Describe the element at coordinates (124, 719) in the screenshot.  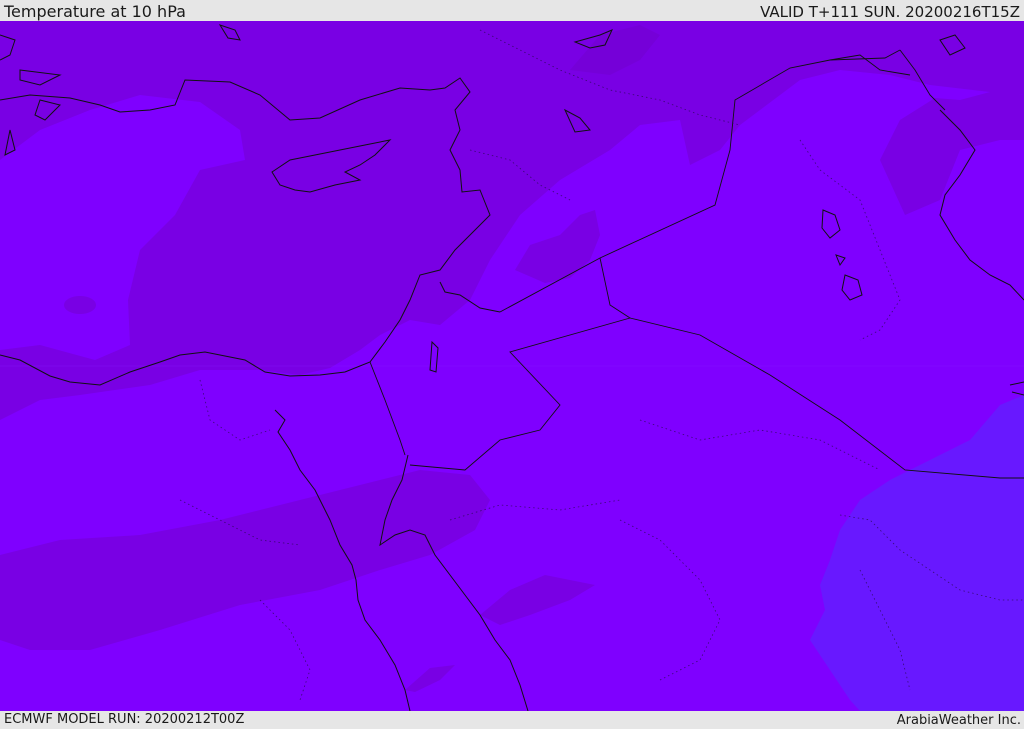
I see `model-run: ECMWF MODEL RUN: 20200212T00Z` at that location.